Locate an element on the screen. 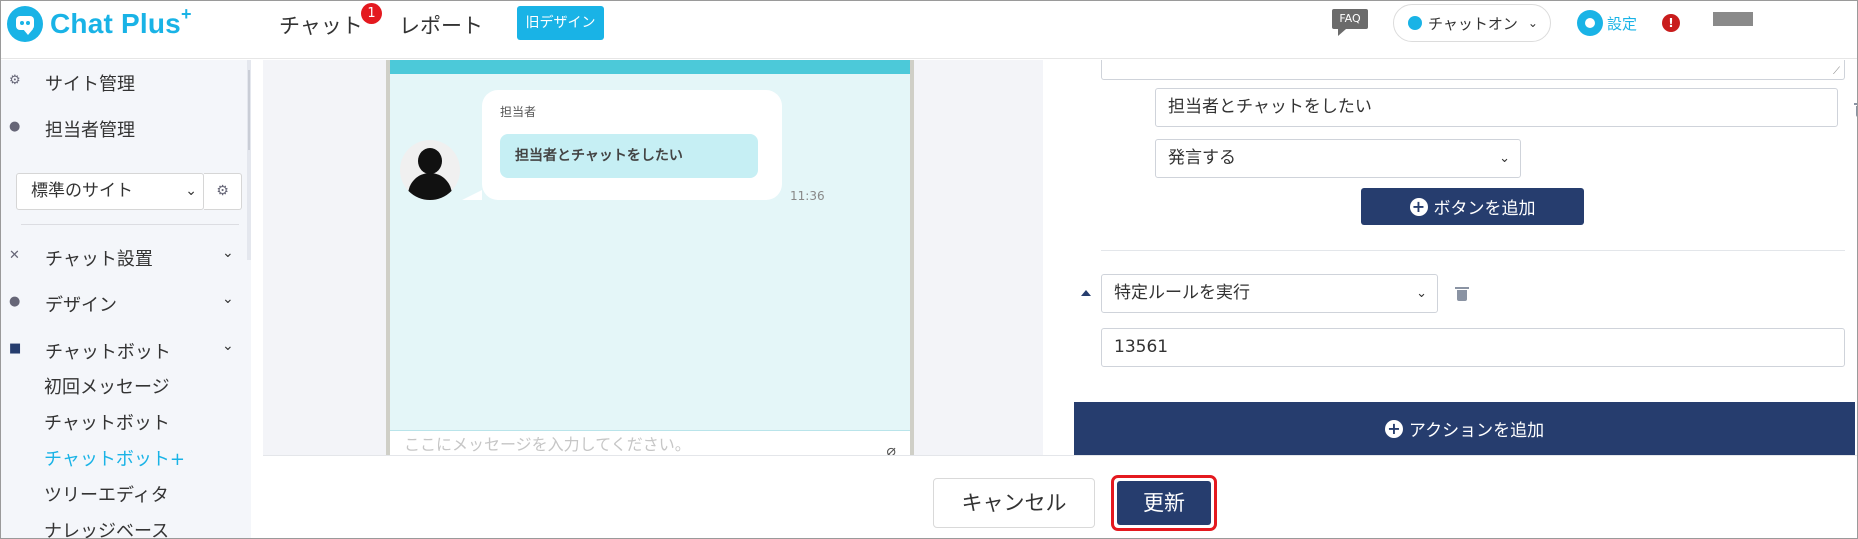 This screenshot has height=539, width=1858. comments-icon: ■ is located at coordinates (15, 348).